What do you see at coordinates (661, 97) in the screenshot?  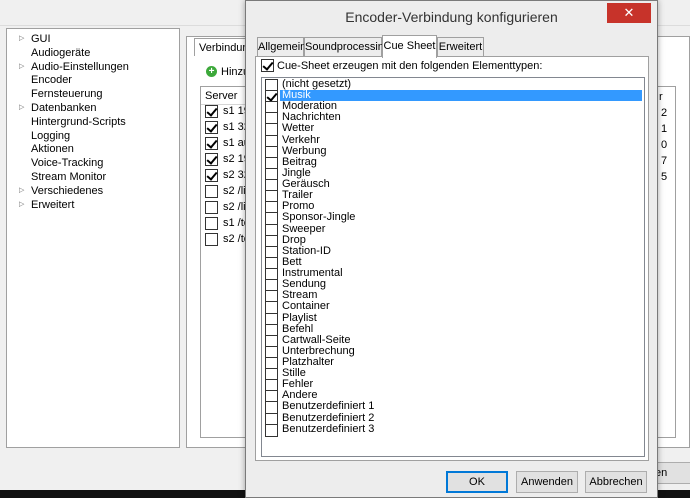 I see `right-column-header: r` at bounding box center [661, 97].